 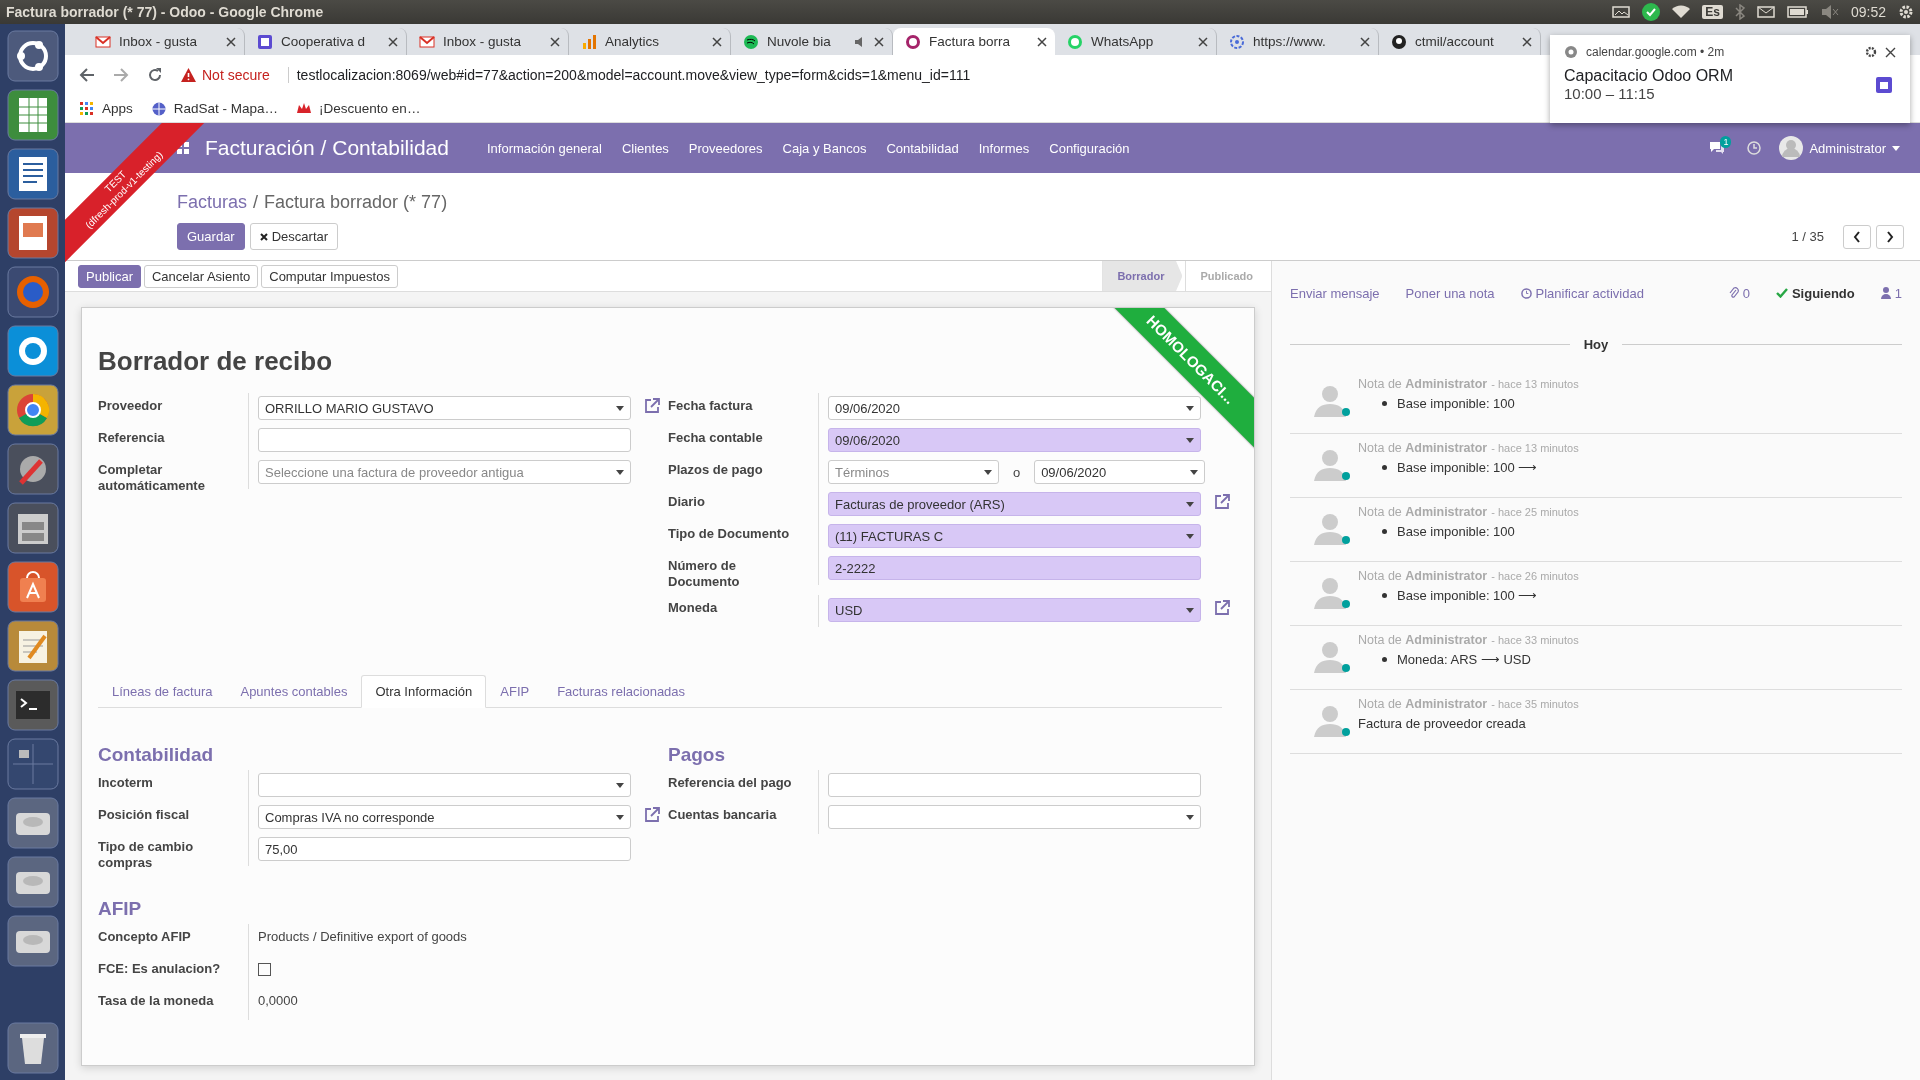 What do you see at coordinates (1857, 236) in the screenshot?
I see `previous-button` at bounding box center [1857, 236].